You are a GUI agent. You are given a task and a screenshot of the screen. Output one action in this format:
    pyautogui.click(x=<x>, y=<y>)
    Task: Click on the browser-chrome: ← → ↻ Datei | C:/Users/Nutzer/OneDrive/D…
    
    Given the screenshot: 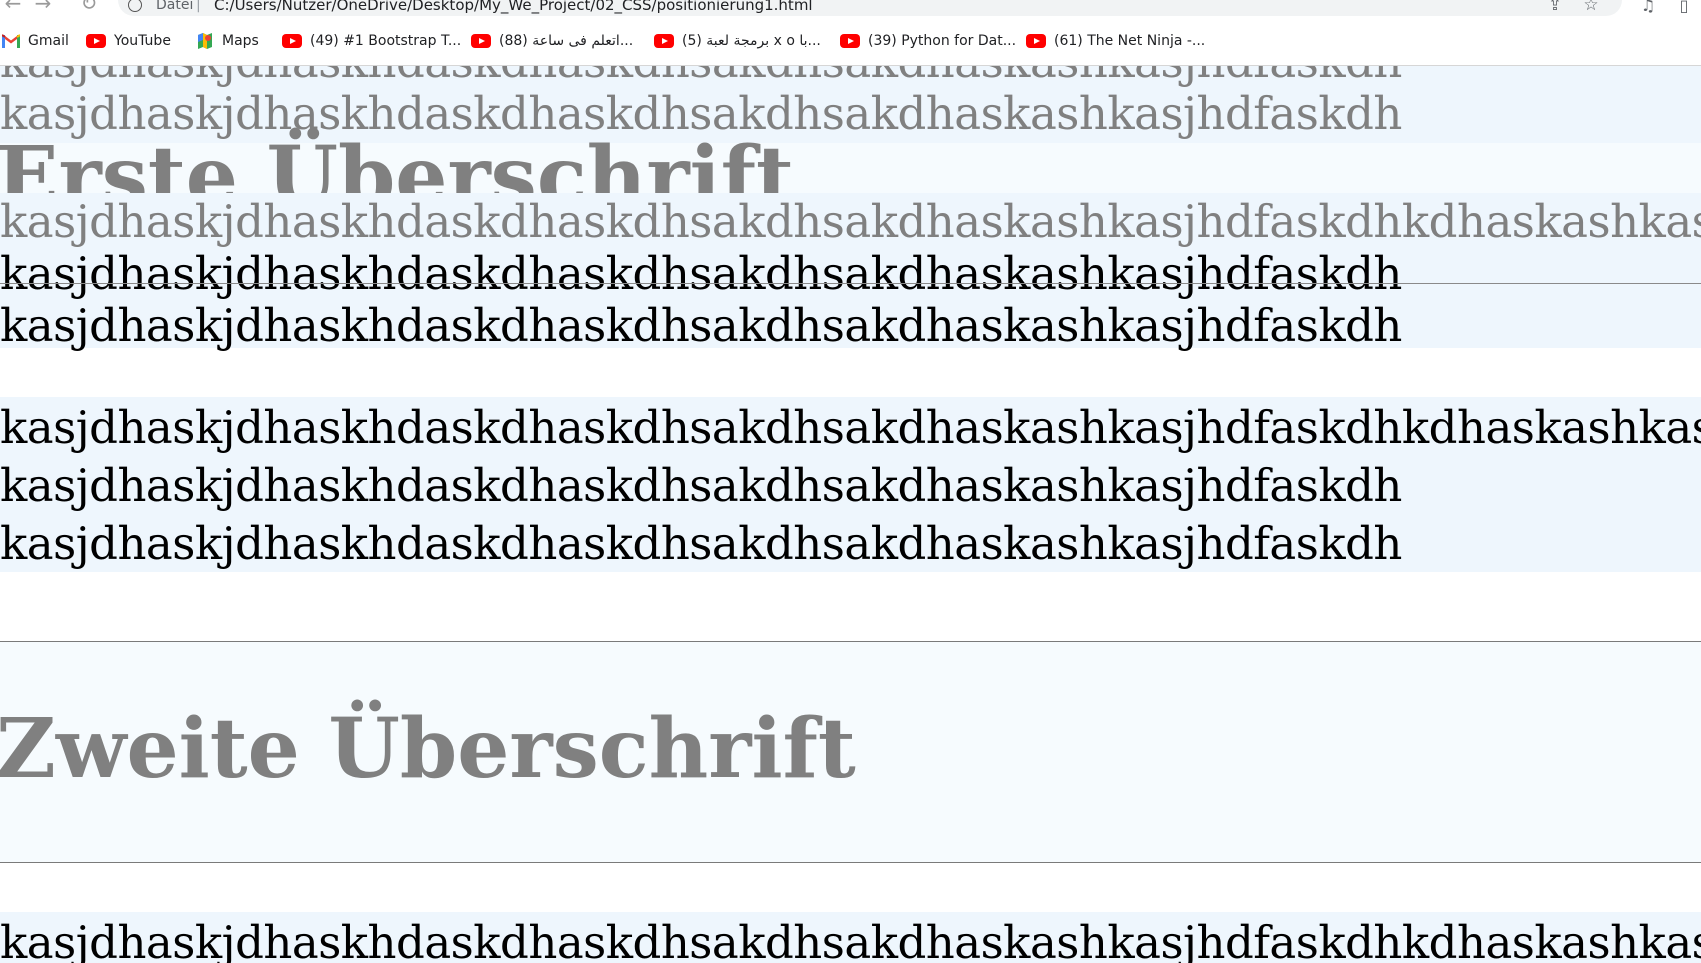 What is the action you would take?
    pyautogui.click(x=850, y=33)
    